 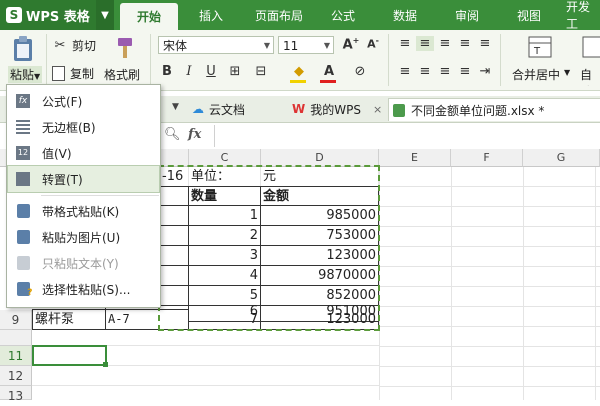 I want to click on tab-review: 审阅, so click(x=467, y=15).